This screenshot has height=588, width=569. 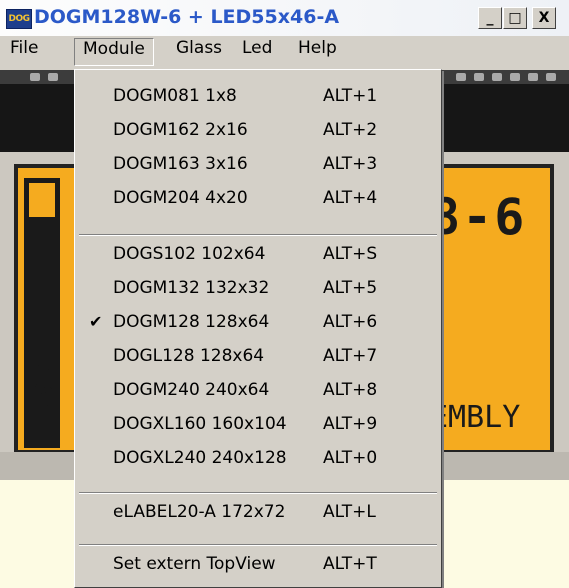 I want to click on menu-item-dogxl160: DOGXL160 160x104 ALT+9, so click(x=258, y=430).